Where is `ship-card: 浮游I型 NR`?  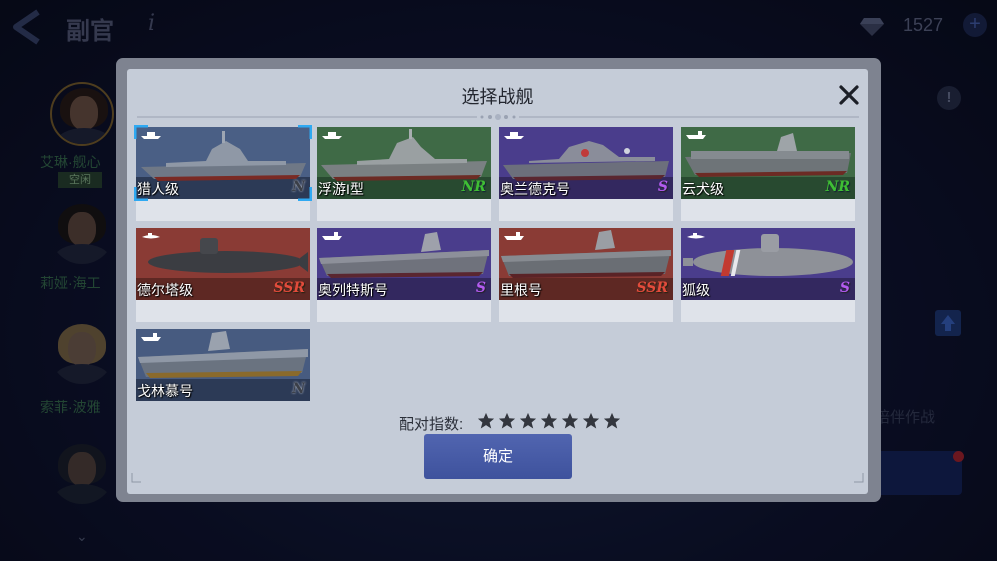 ship-card: 浮游I型 NR is located at coordinates (404, 174).